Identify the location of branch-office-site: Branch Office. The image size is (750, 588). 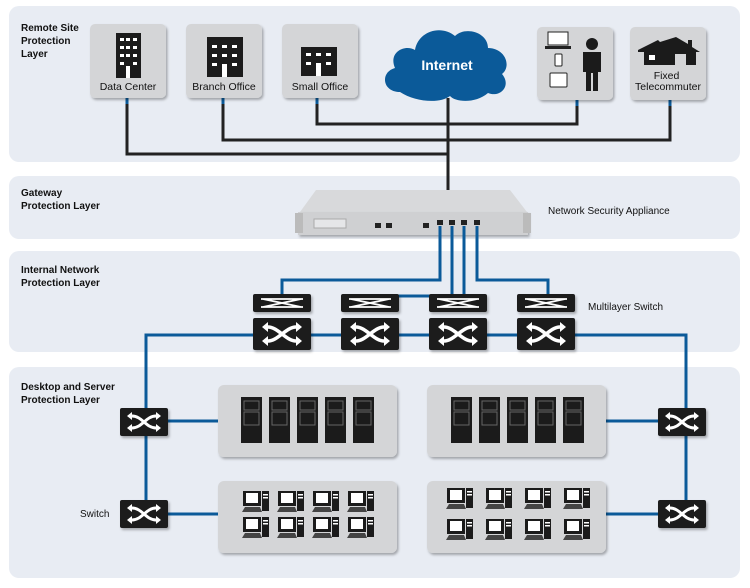
(224, 61).